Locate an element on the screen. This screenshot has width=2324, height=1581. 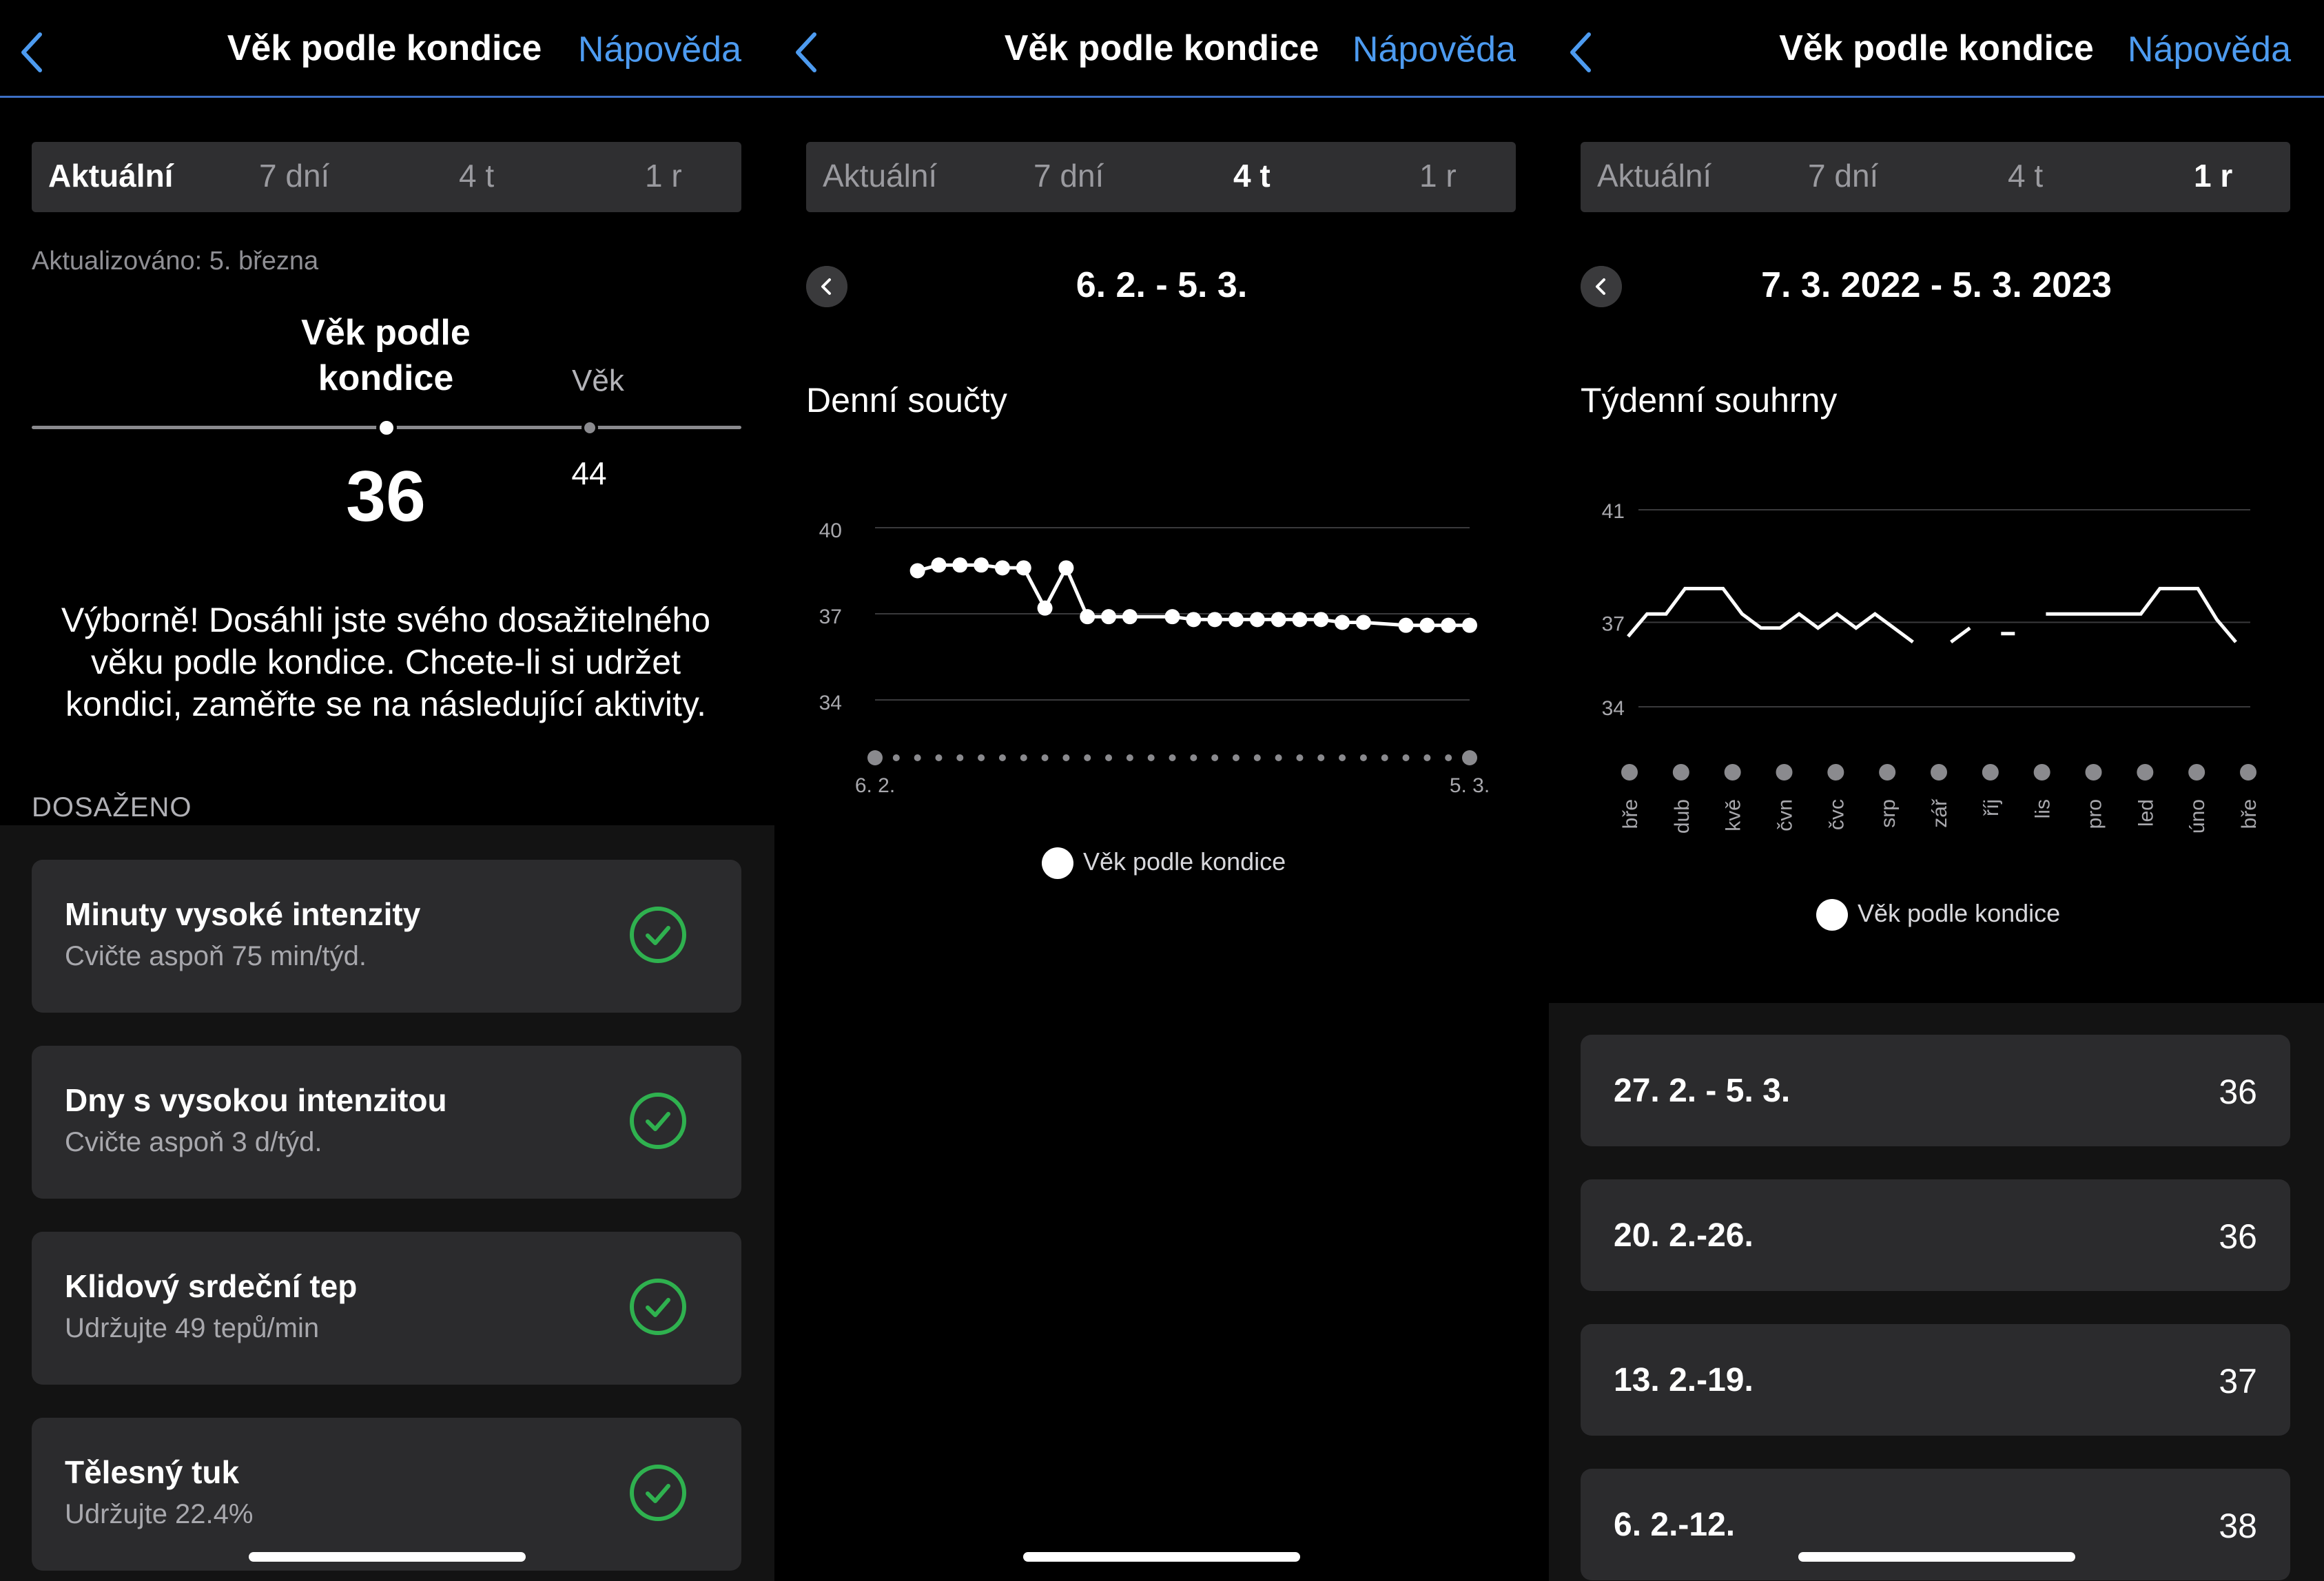
card-subtitle: Udržujte 22.4% is located at coordinates (159, 1514).